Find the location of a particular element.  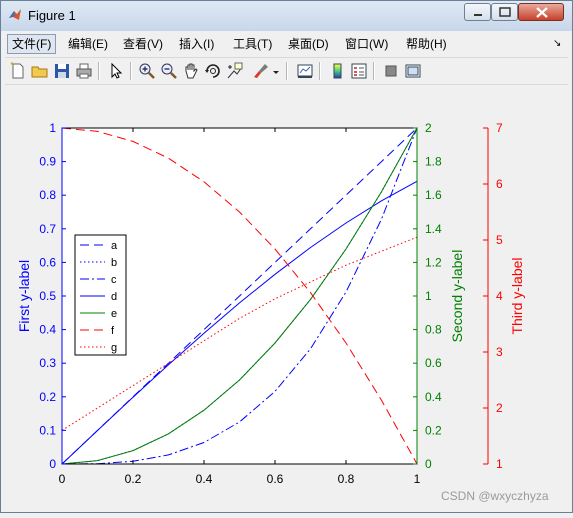

y-tick-label: 7 is located at coordinates (499, 128).